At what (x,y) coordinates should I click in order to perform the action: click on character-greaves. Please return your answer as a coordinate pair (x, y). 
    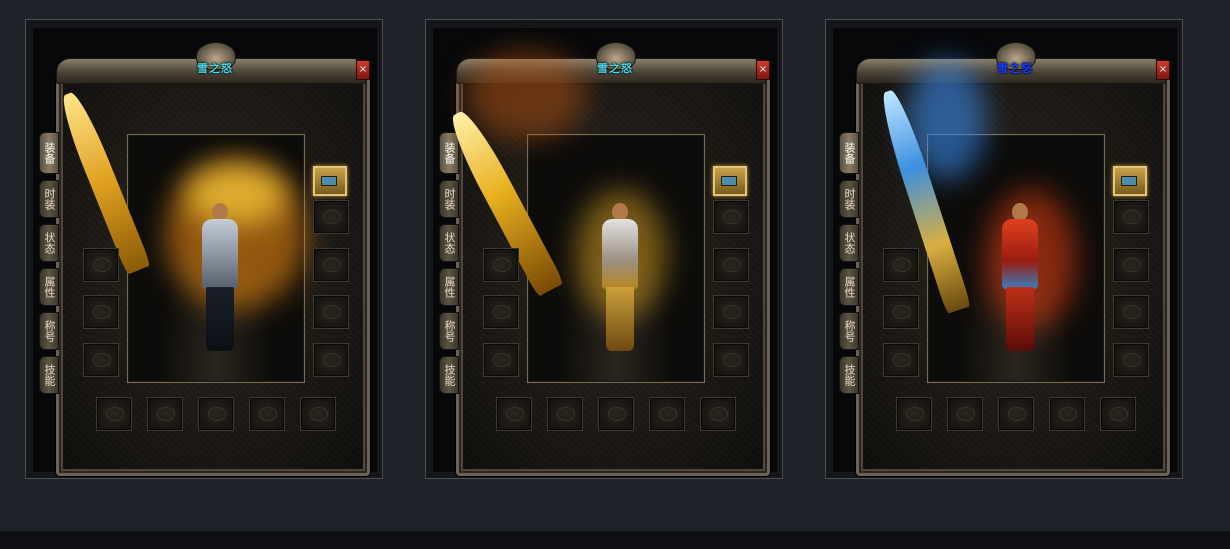
    Looking at the image, I should click on (620, 319).